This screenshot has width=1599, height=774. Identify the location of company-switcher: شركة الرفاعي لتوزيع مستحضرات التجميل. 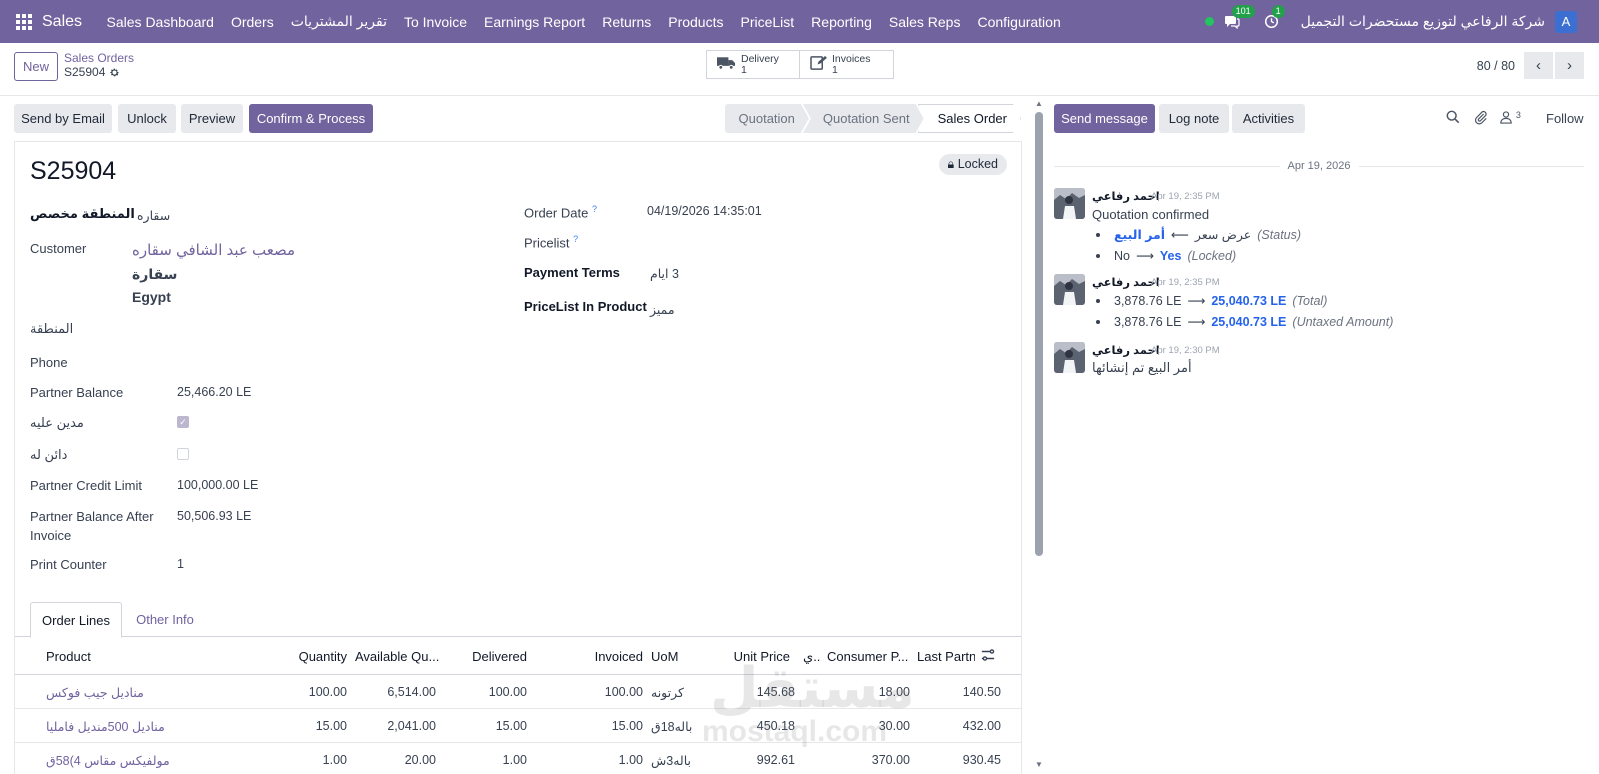
(1423, 21).